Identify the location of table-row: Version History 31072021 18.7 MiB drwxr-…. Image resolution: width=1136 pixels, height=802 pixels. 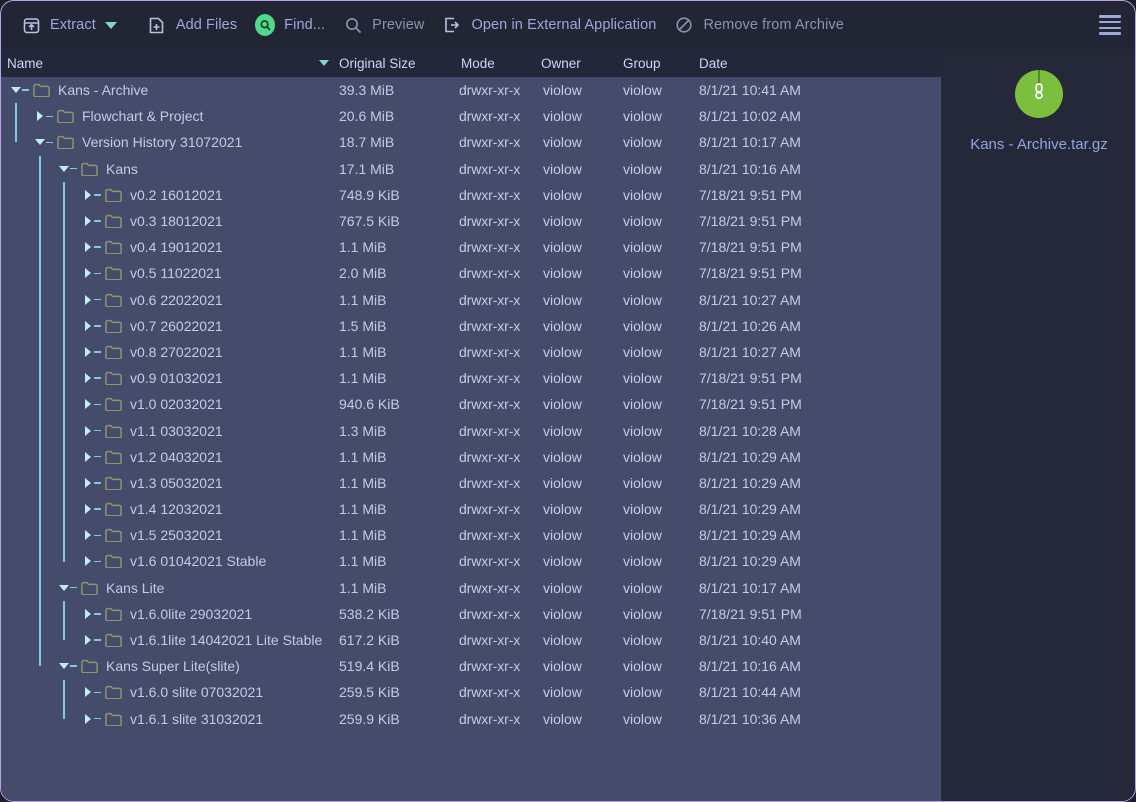
(471, 142).